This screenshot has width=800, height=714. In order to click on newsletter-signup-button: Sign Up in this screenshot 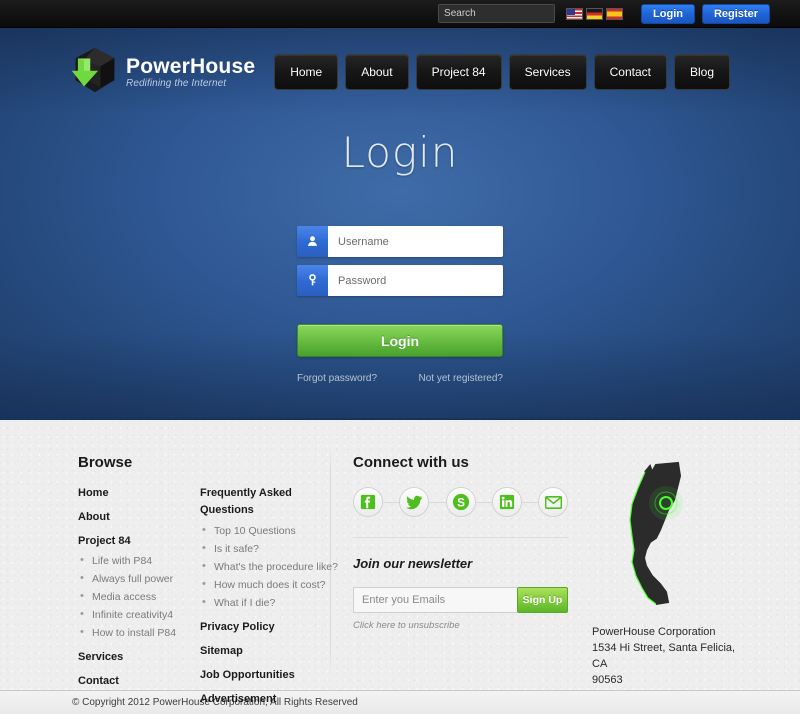, I will do `click(542, 600)`.